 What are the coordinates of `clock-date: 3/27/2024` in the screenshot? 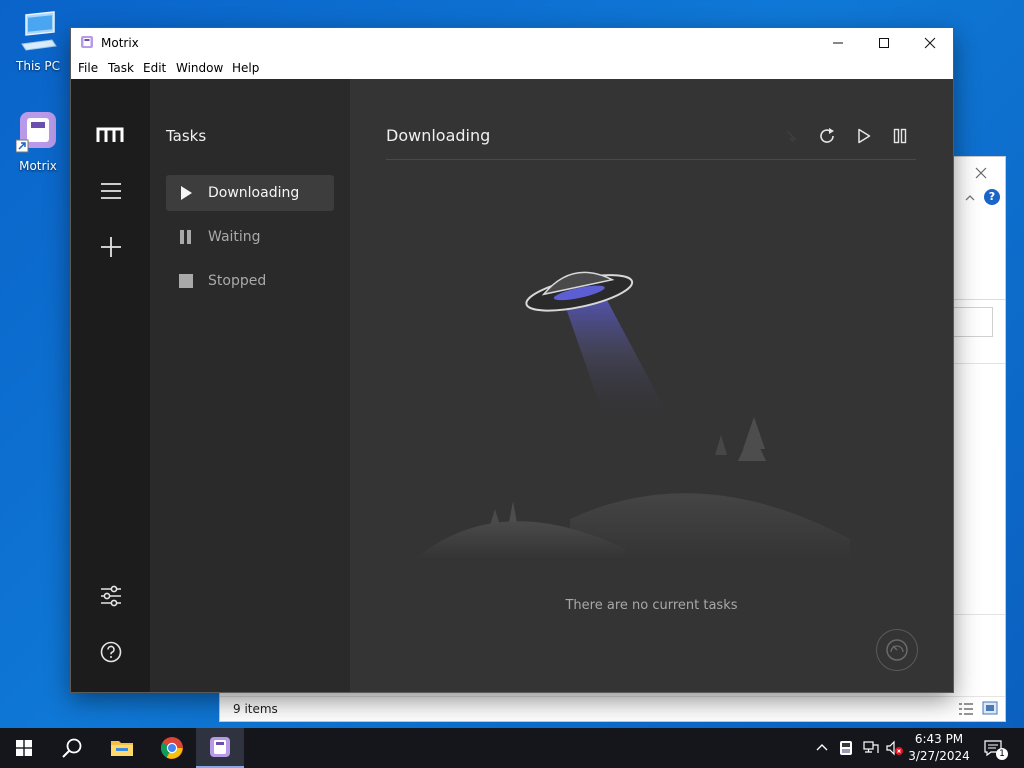 It's located at (939, 756).